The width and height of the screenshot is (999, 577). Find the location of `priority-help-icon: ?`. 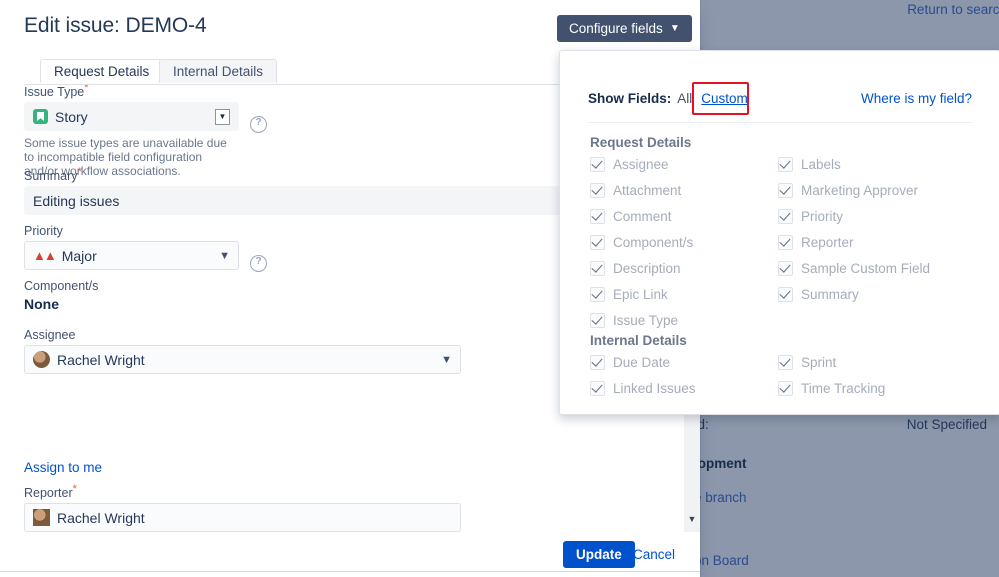

priority-help-icon: ? is located at coordinates (258, 263).